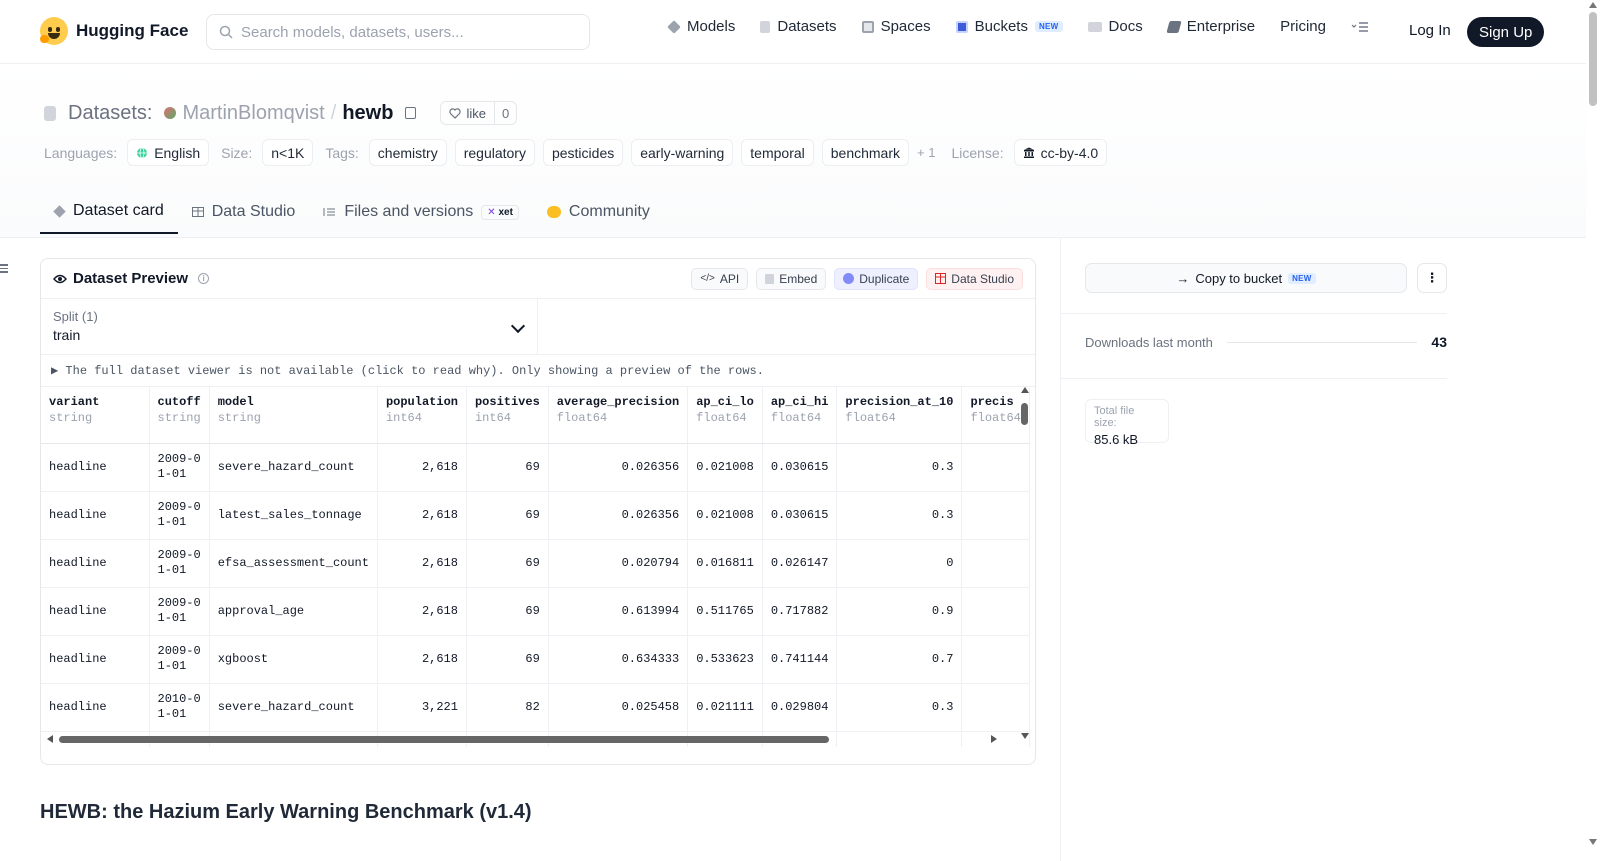 The image size is (1600, 861). I want to click on tag-benchmark: benchmark, so click(865, 152).